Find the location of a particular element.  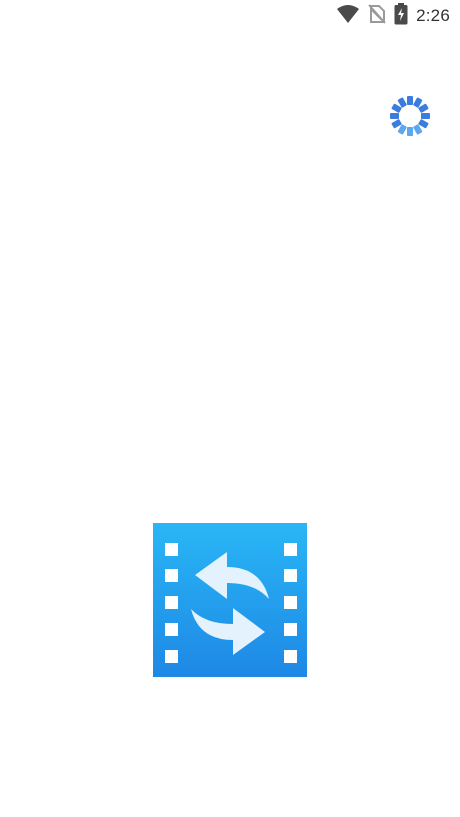

loading-spinner-icon is located at coordinates (410, 116).